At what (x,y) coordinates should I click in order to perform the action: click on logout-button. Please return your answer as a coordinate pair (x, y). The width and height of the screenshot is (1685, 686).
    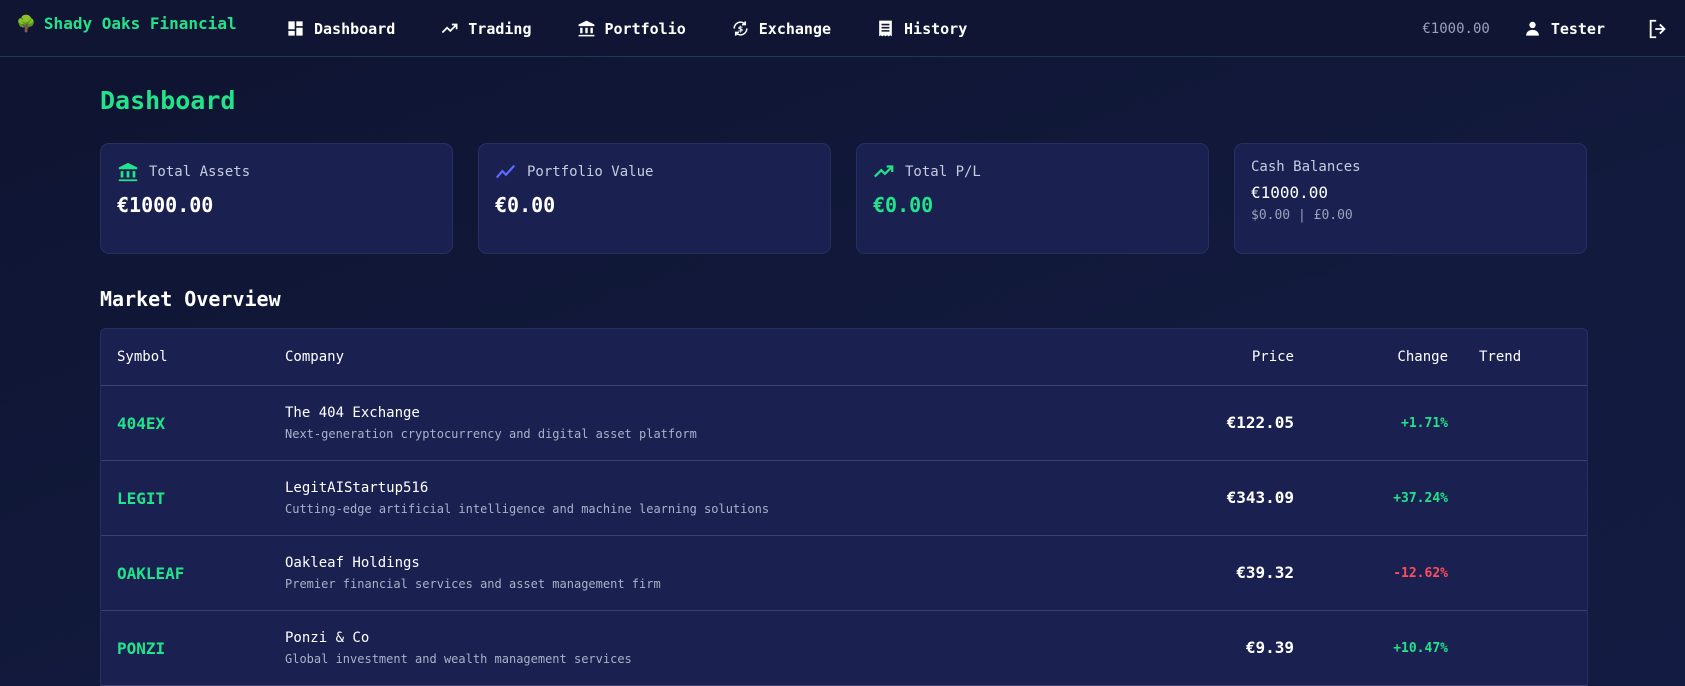
    Looking at the image, I should click on (1658, 29).